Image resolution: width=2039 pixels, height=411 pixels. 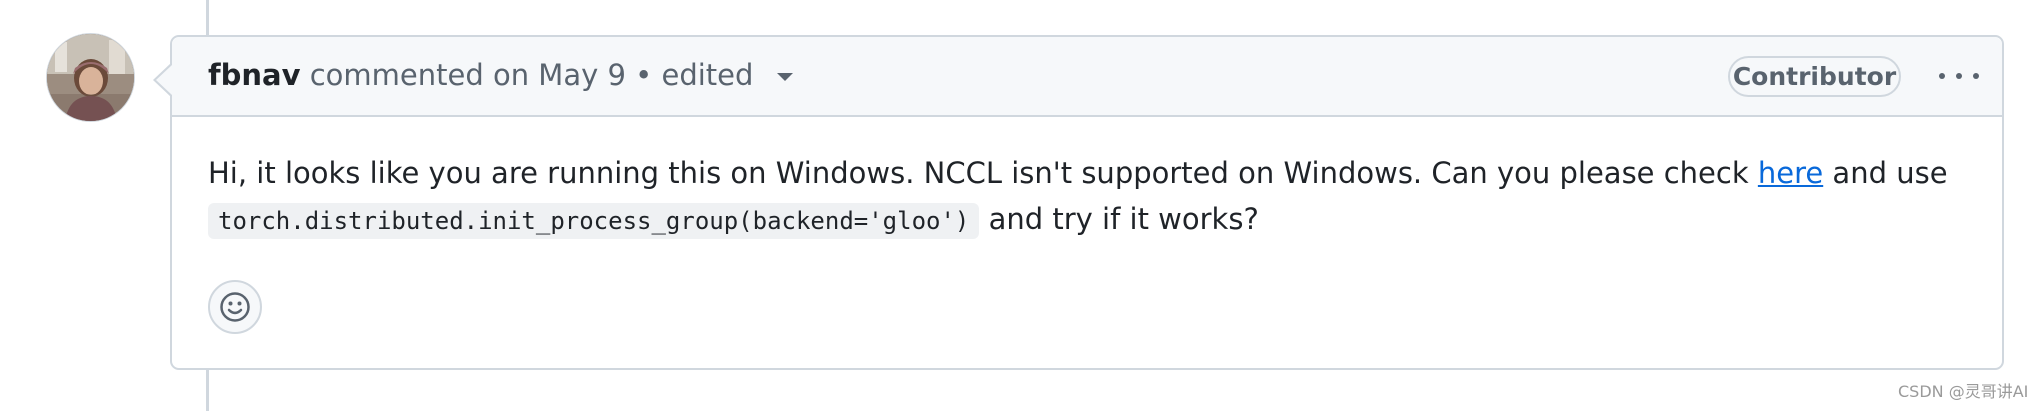 I want to click on avatar, so click(x=90, y=77).